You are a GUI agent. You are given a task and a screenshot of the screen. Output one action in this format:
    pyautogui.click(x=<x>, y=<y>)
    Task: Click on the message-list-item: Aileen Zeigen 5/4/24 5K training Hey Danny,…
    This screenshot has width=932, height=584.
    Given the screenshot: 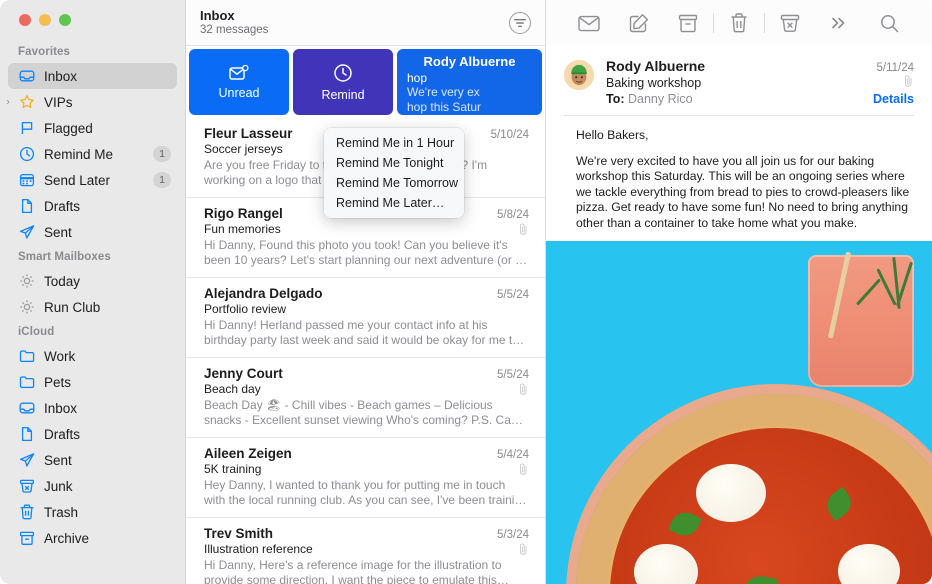 What is the action you would take?
    pyautogui.click(x=365, y=478)
    